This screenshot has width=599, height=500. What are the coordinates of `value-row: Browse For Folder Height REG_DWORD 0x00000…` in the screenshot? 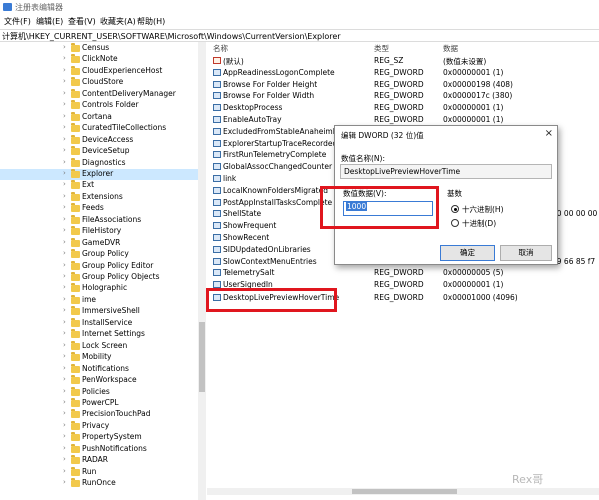 It's located at (403, 85).